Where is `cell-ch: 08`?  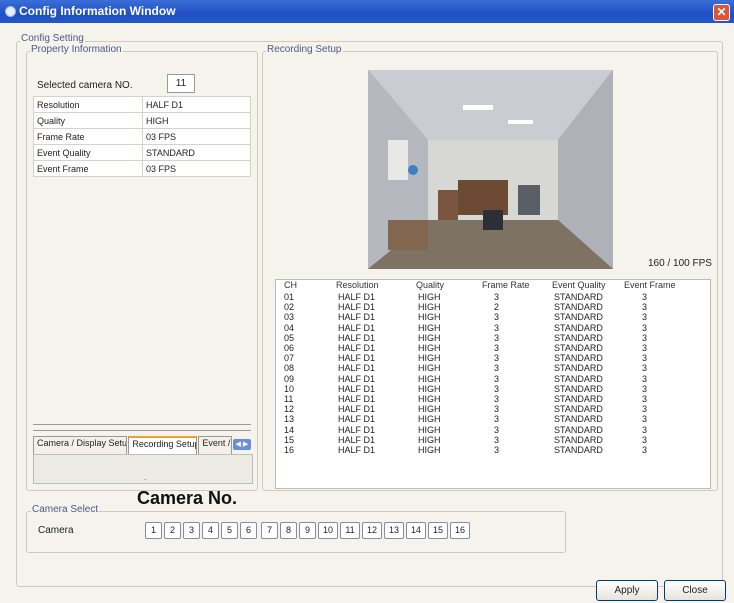
cell-ch: 08 is located at coordinates (289, 368).